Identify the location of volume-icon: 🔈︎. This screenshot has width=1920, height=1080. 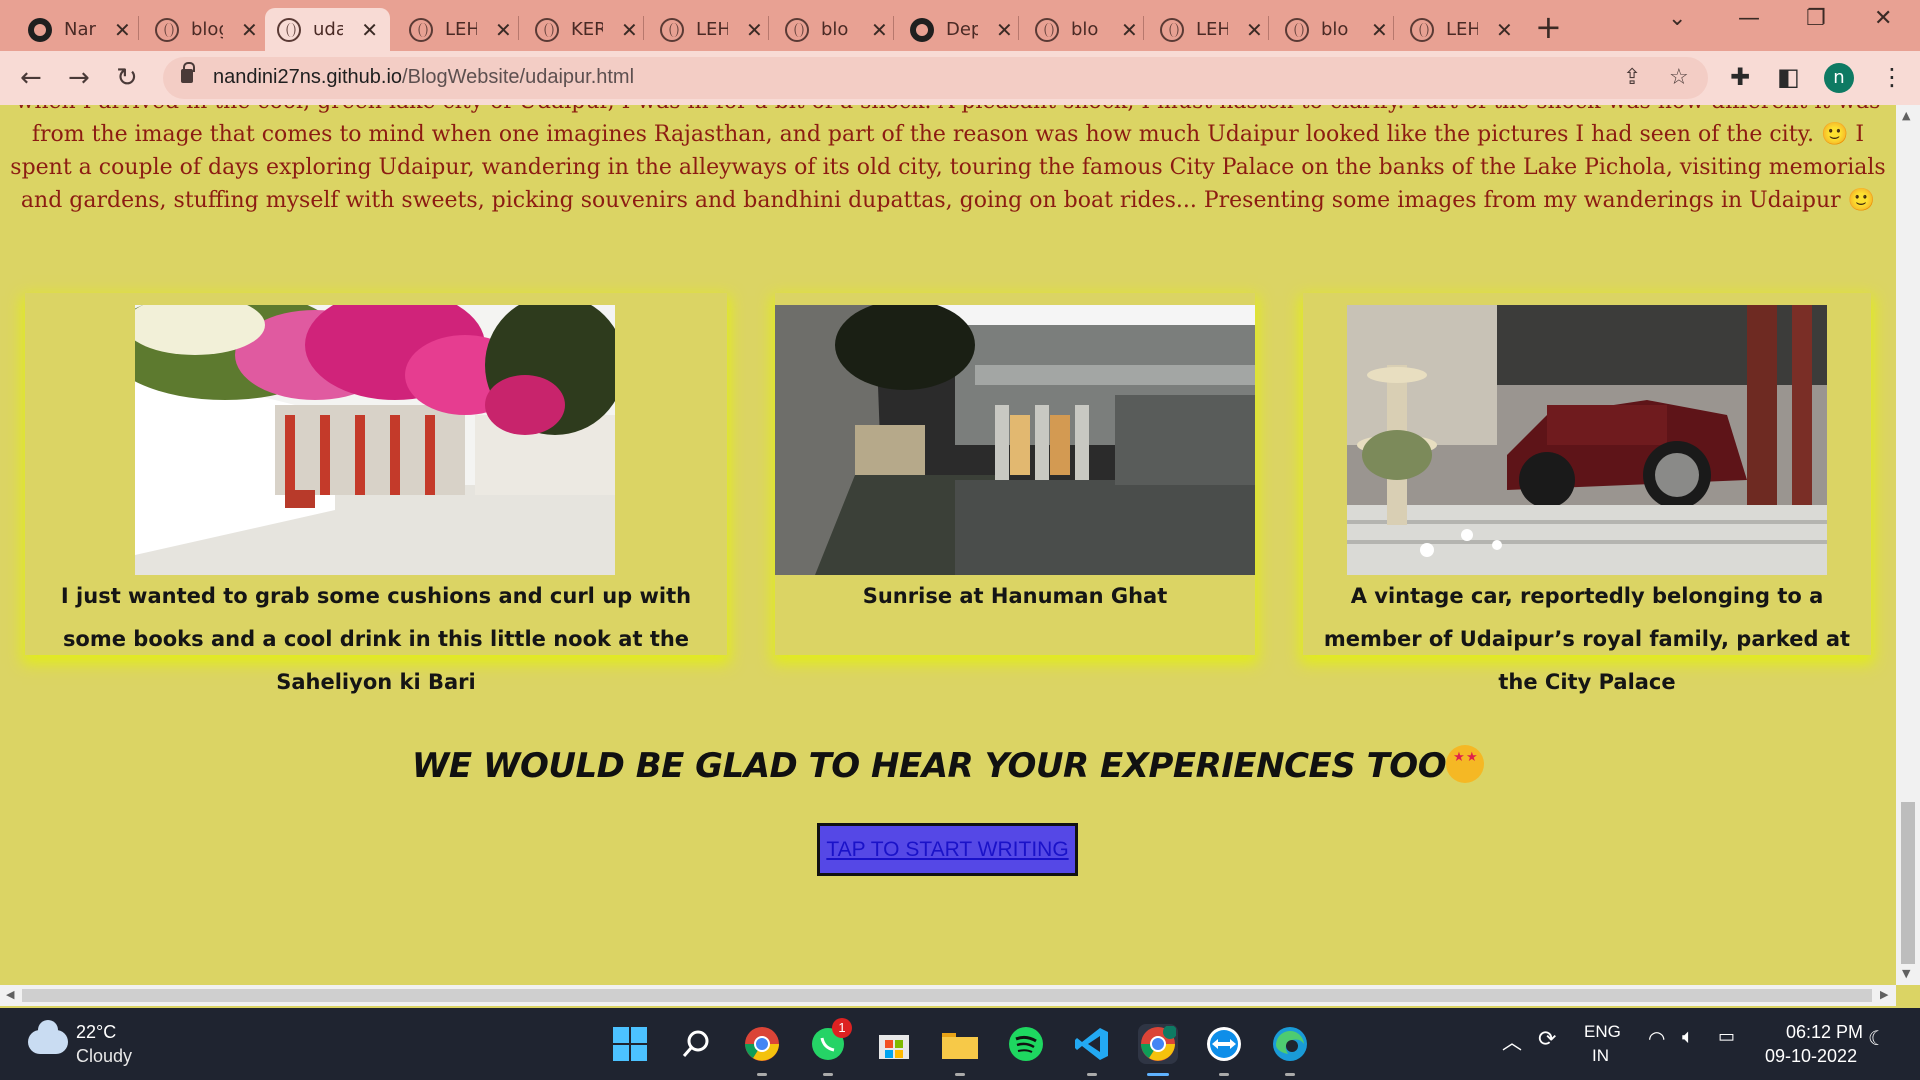
(1688, 1037).